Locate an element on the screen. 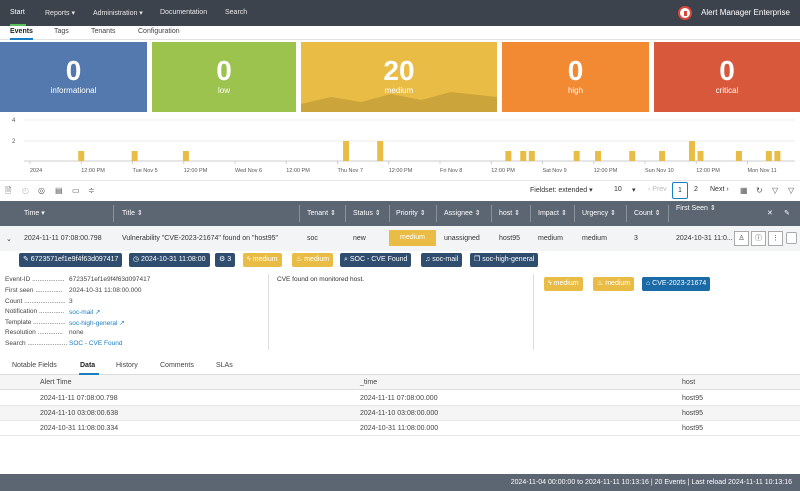 The image size is (800, 491). subnav-events: Events is located at coordinates (21, 31).